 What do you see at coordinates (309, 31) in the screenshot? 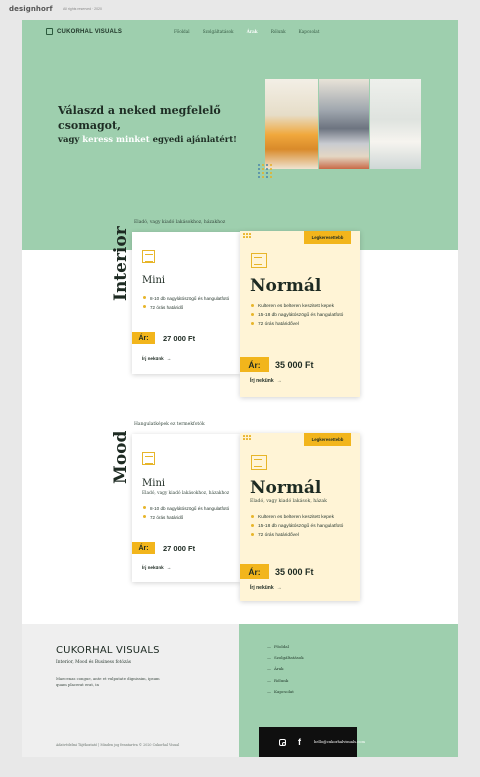
I see `nav-item-kapcsolat: Kapcsolat` at bounding box center [309, 31].